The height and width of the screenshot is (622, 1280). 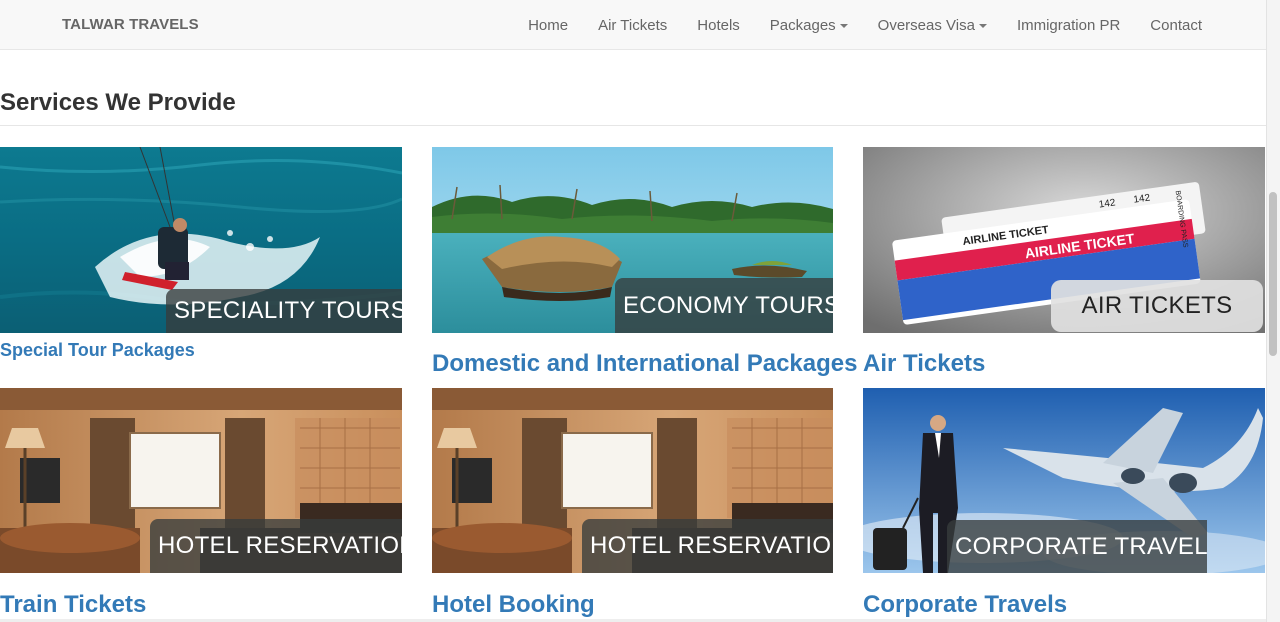 What do you see at coordinates (1176, 25) in the screenshot?
I see `nav-item-contact: Contact` at bounding box center [1176, 25].